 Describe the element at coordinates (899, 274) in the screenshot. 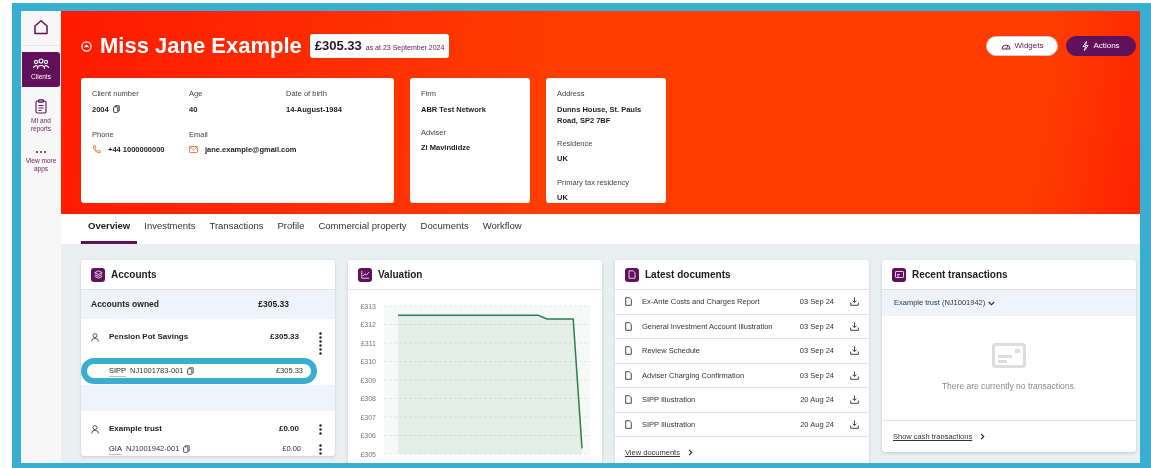

I see `receipt-icon` at that location.